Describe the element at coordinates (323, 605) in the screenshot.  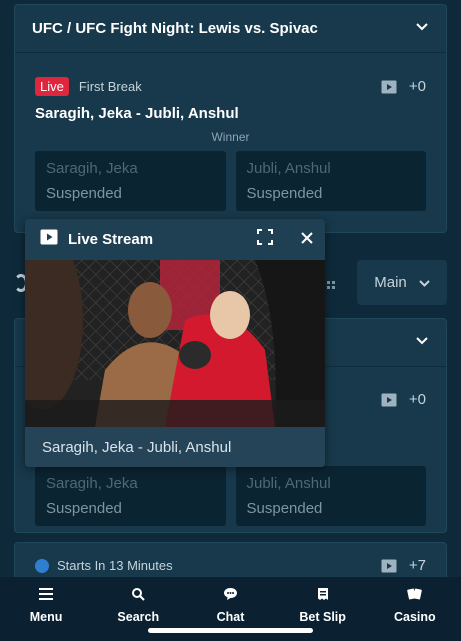
I see `nav-bet-slip: Bet Slip` at that location.